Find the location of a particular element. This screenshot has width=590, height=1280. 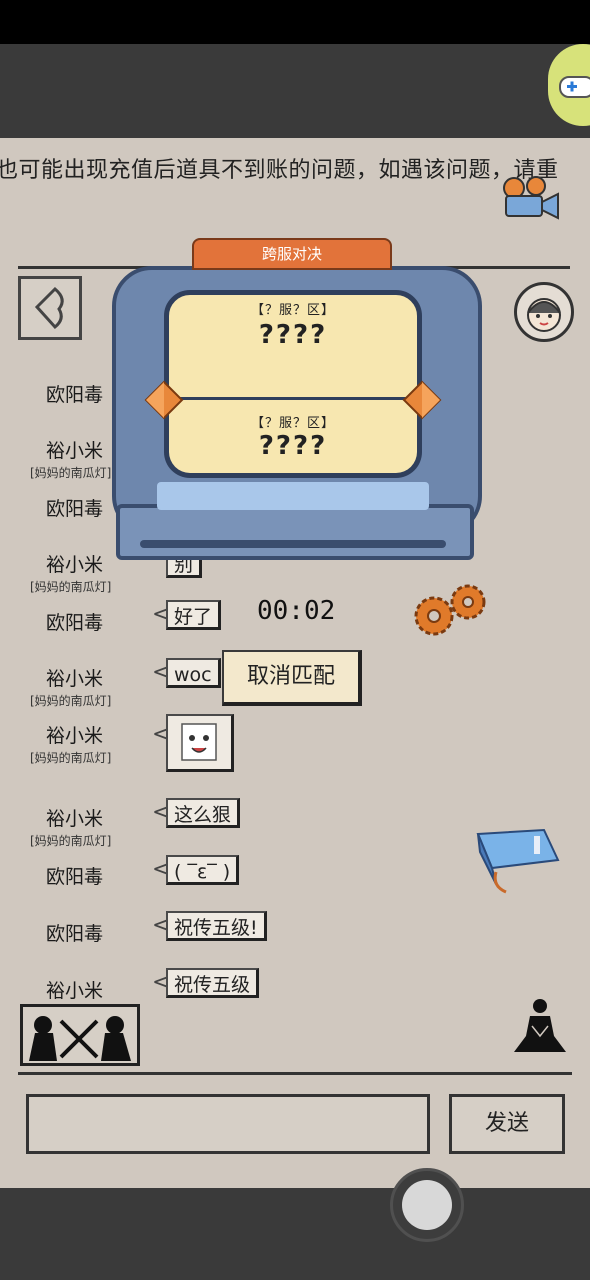

opponent-top-card: 【？服？区】 ???? is located at coordinates (293, 346).